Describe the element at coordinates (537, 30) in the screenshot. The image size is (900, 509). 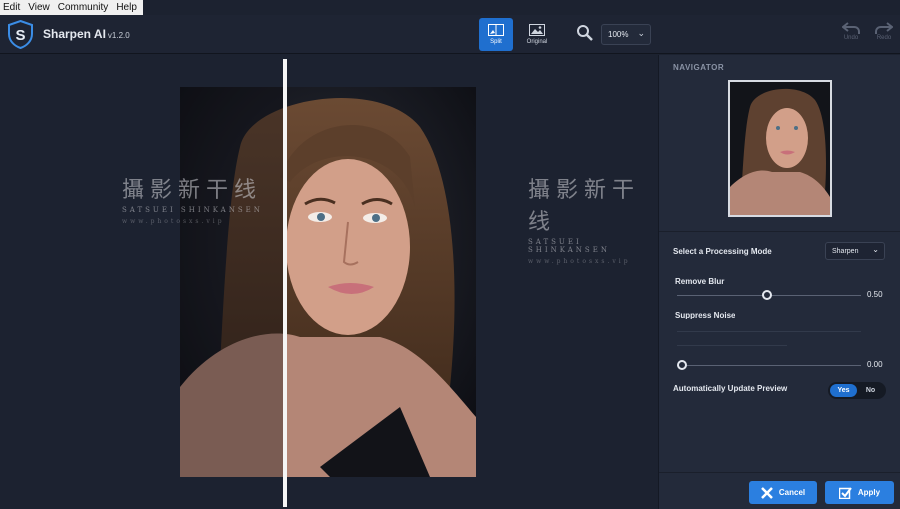
I see `image-icon` at that location.